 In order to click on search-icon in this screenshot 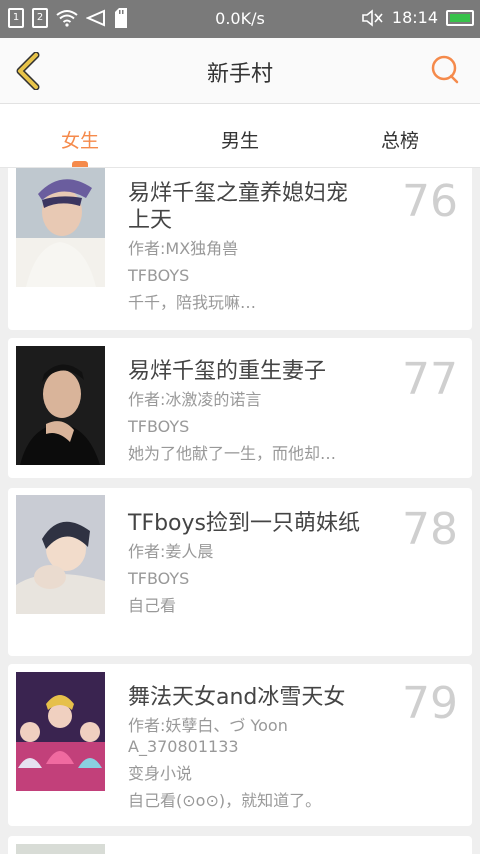, I will do `click(445, 69)`.